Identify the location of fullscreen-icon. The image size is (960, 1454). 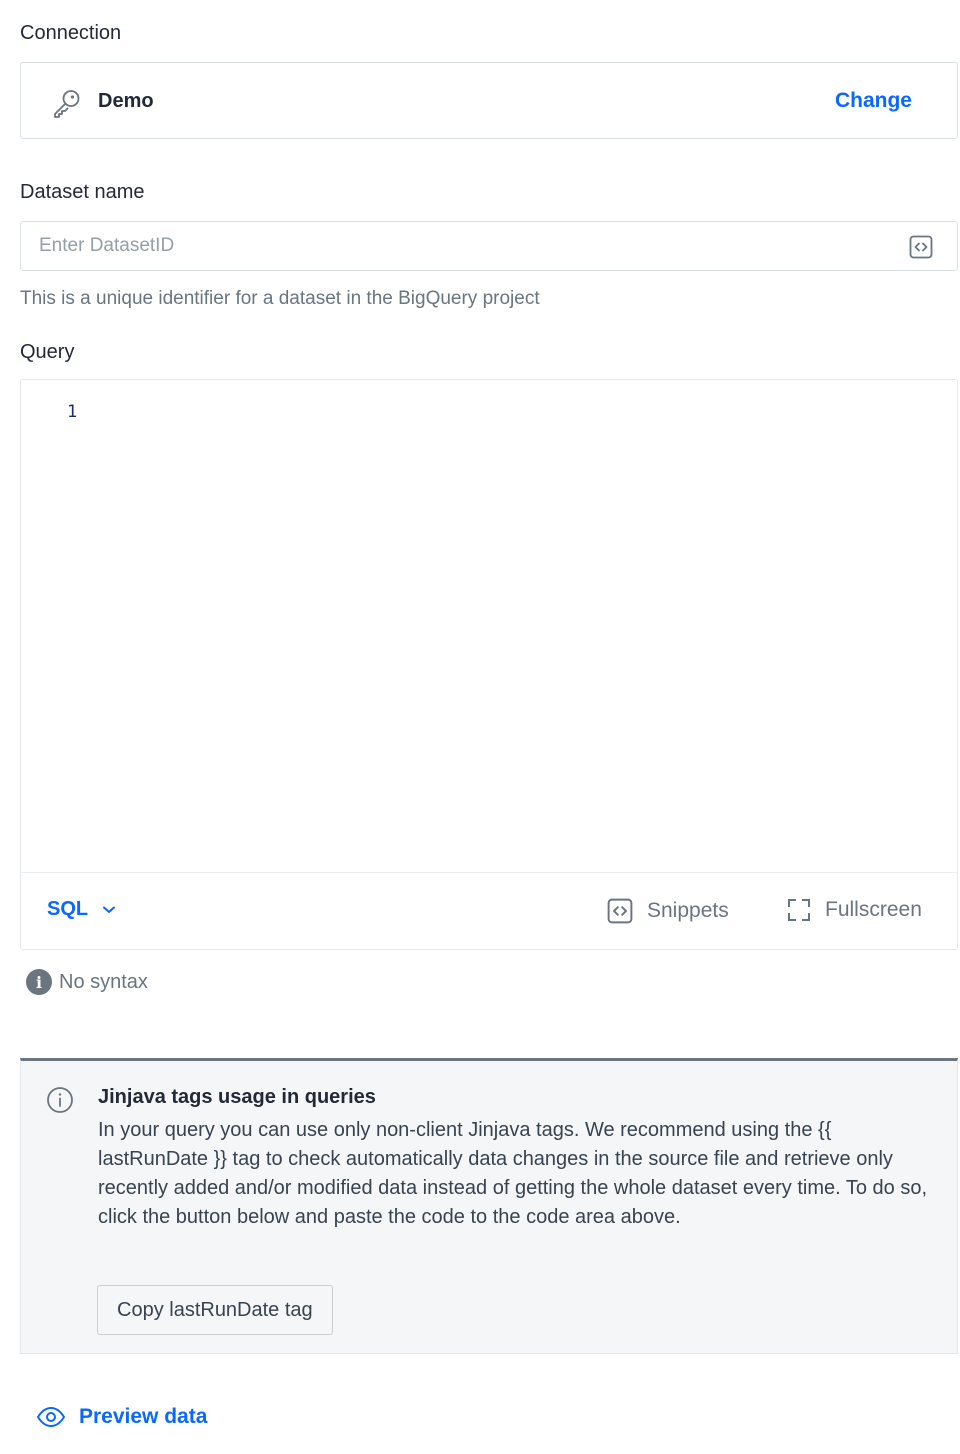
(799, 910).